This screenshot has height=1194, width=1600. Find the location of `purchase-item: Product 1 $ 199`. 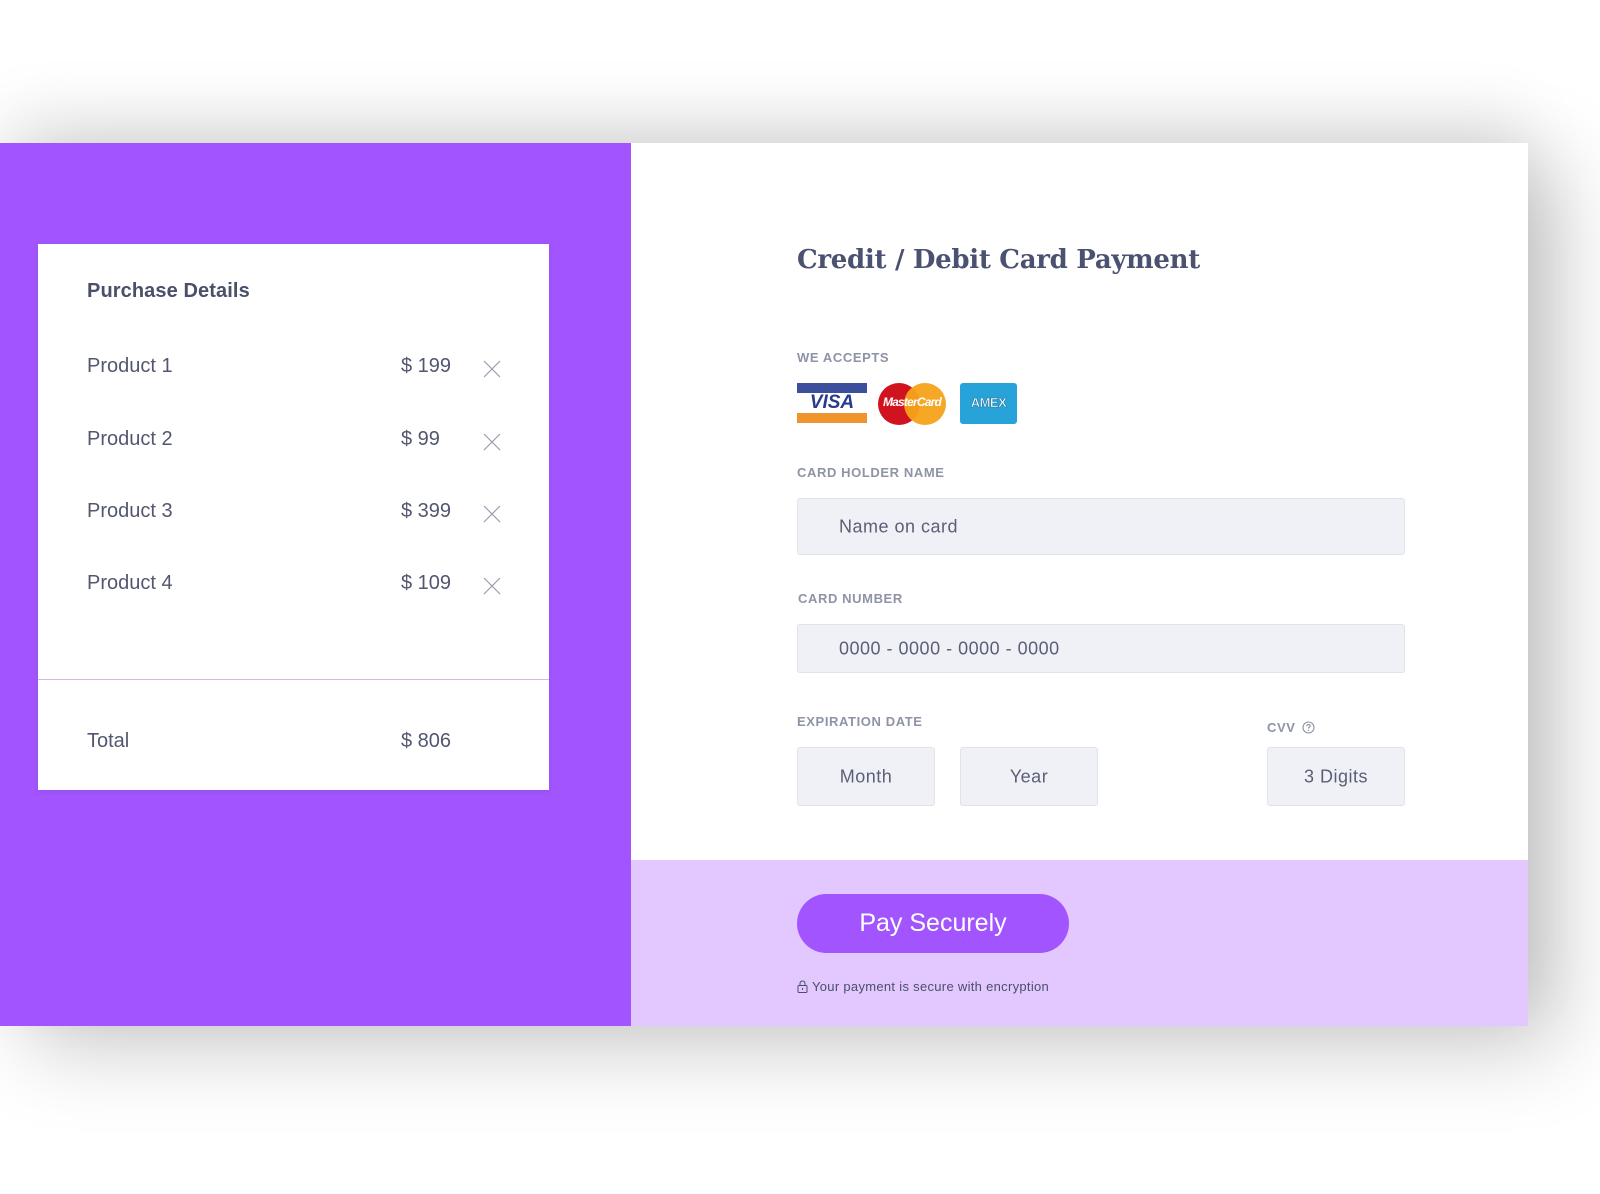

purchase-item: Product 1 $ 199 is located at coordinates (297, 370).